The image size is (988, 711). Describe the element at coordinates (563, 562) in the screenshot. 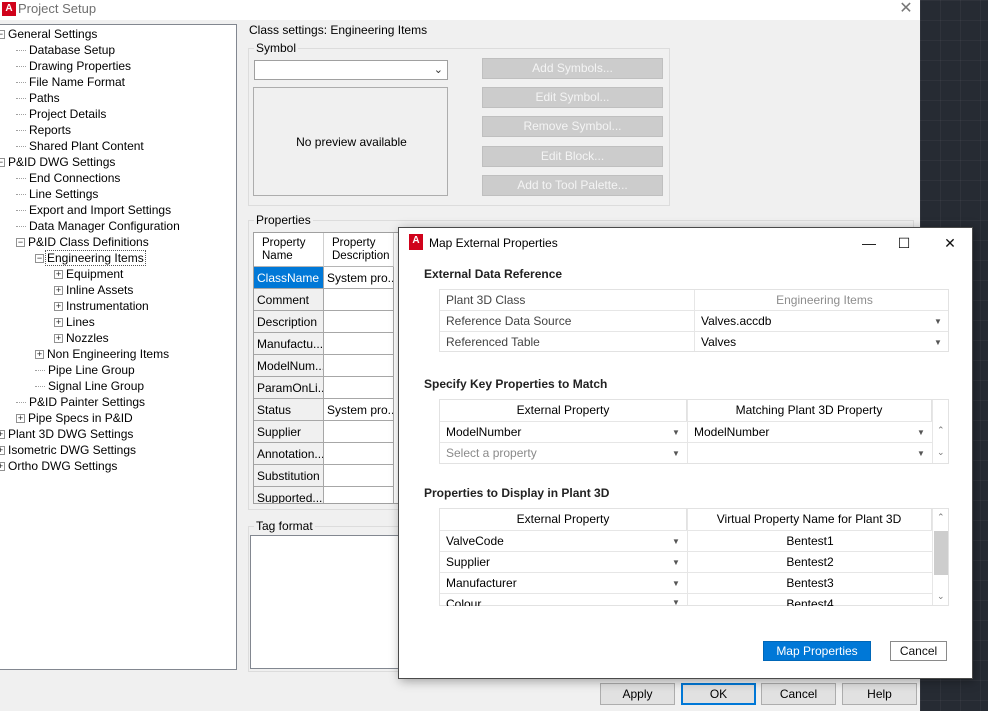

I see `display-external-property-select: Supplier` at that location.